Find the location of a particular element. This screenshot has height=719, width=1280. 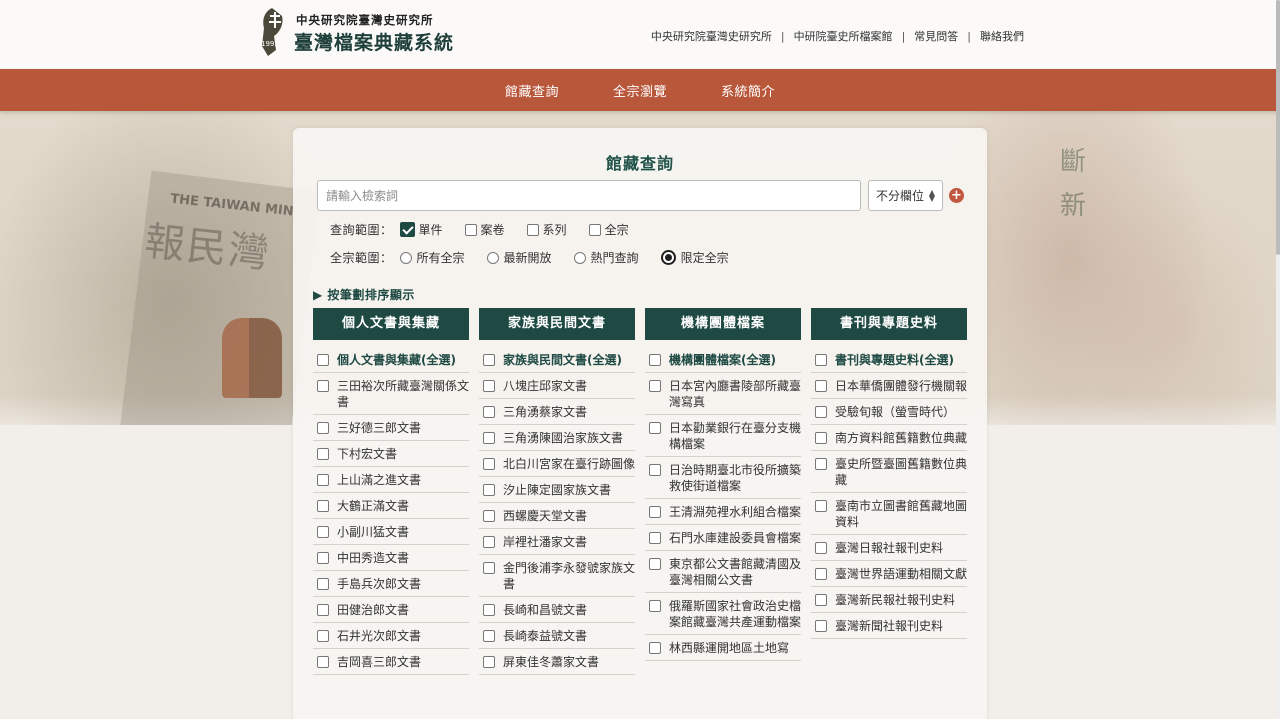

fonds-item: 石井光次郎文書 is located at coordinates (391, 636).